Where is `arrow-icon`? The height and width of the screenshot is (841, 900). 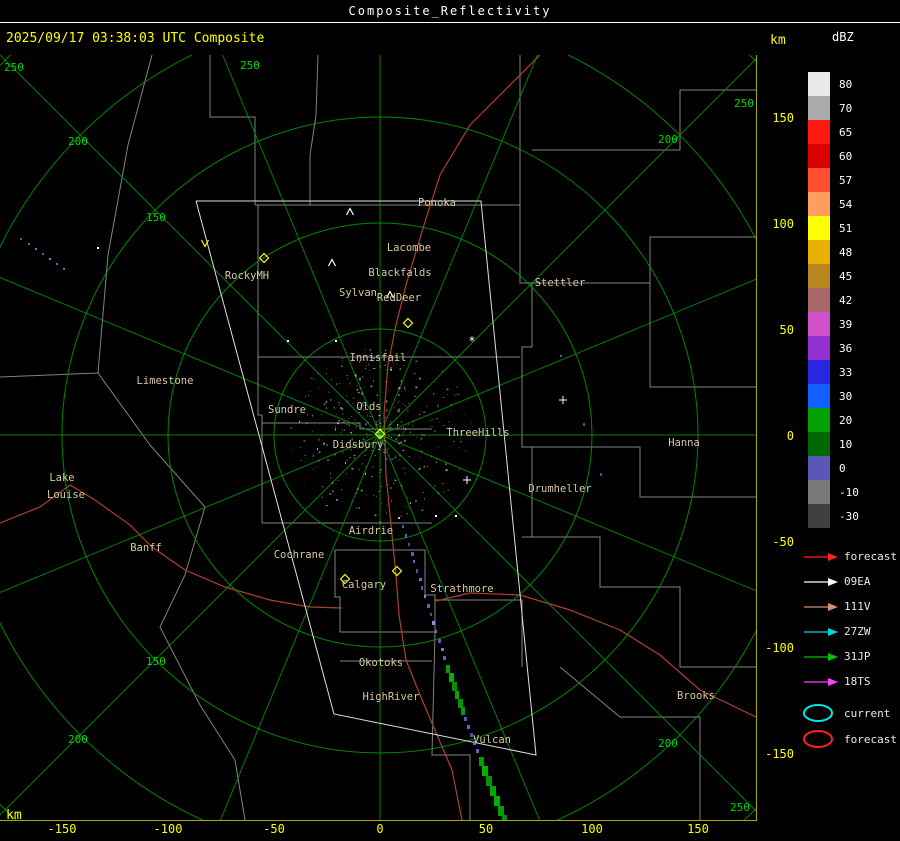
arrow-icon is located at coordinates (821, 681).